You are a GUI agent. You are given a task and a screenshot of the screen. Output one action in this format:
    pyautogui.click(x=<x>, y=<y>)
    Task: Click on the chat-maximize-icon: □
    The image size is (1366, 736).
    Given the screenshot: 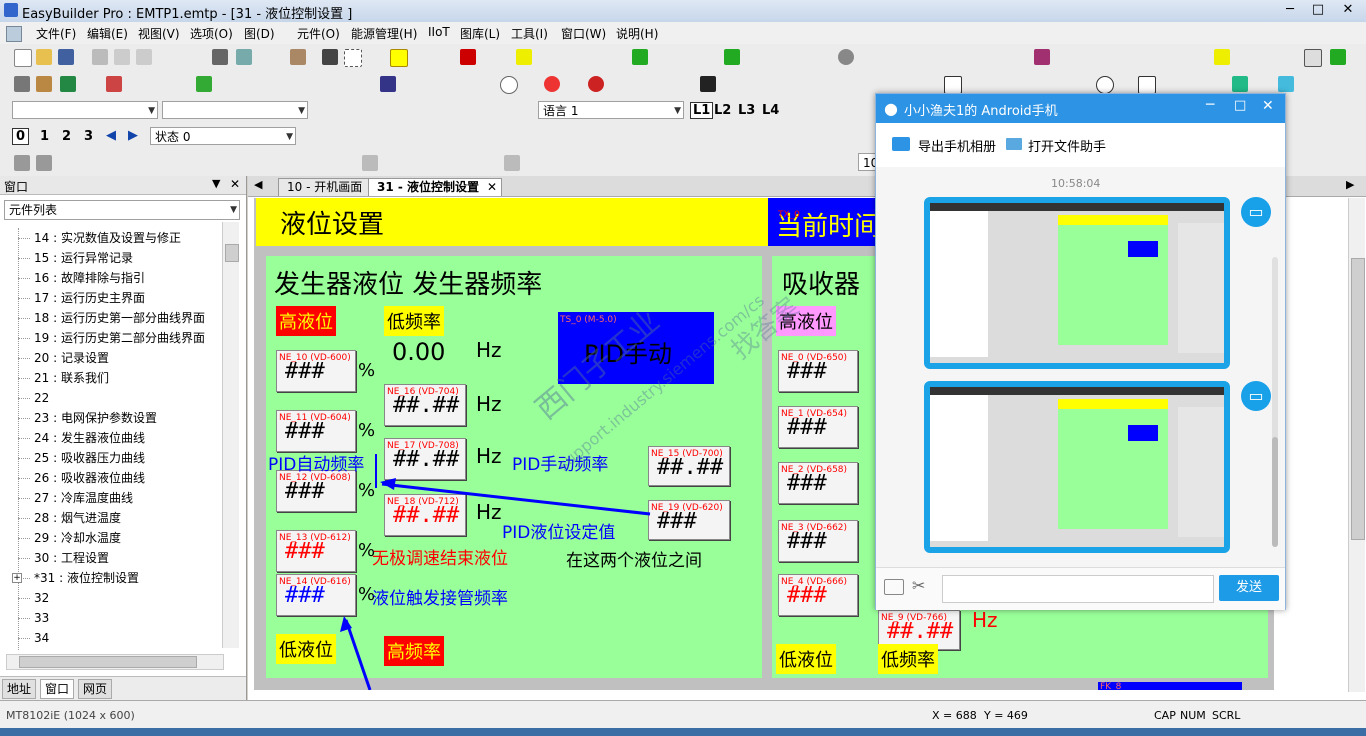 What is the action you would take?
    pyautogui.click(x=1240, y=105)
    